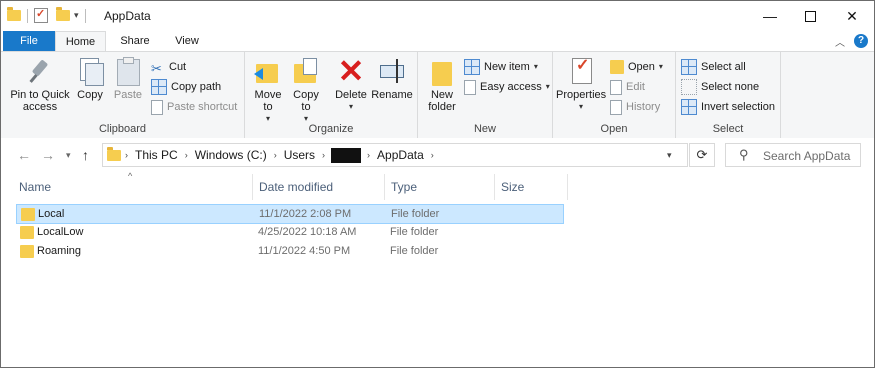 This screenshot has width=875, height=368. I want to click on file-name: Roaming, so click(59, 251).